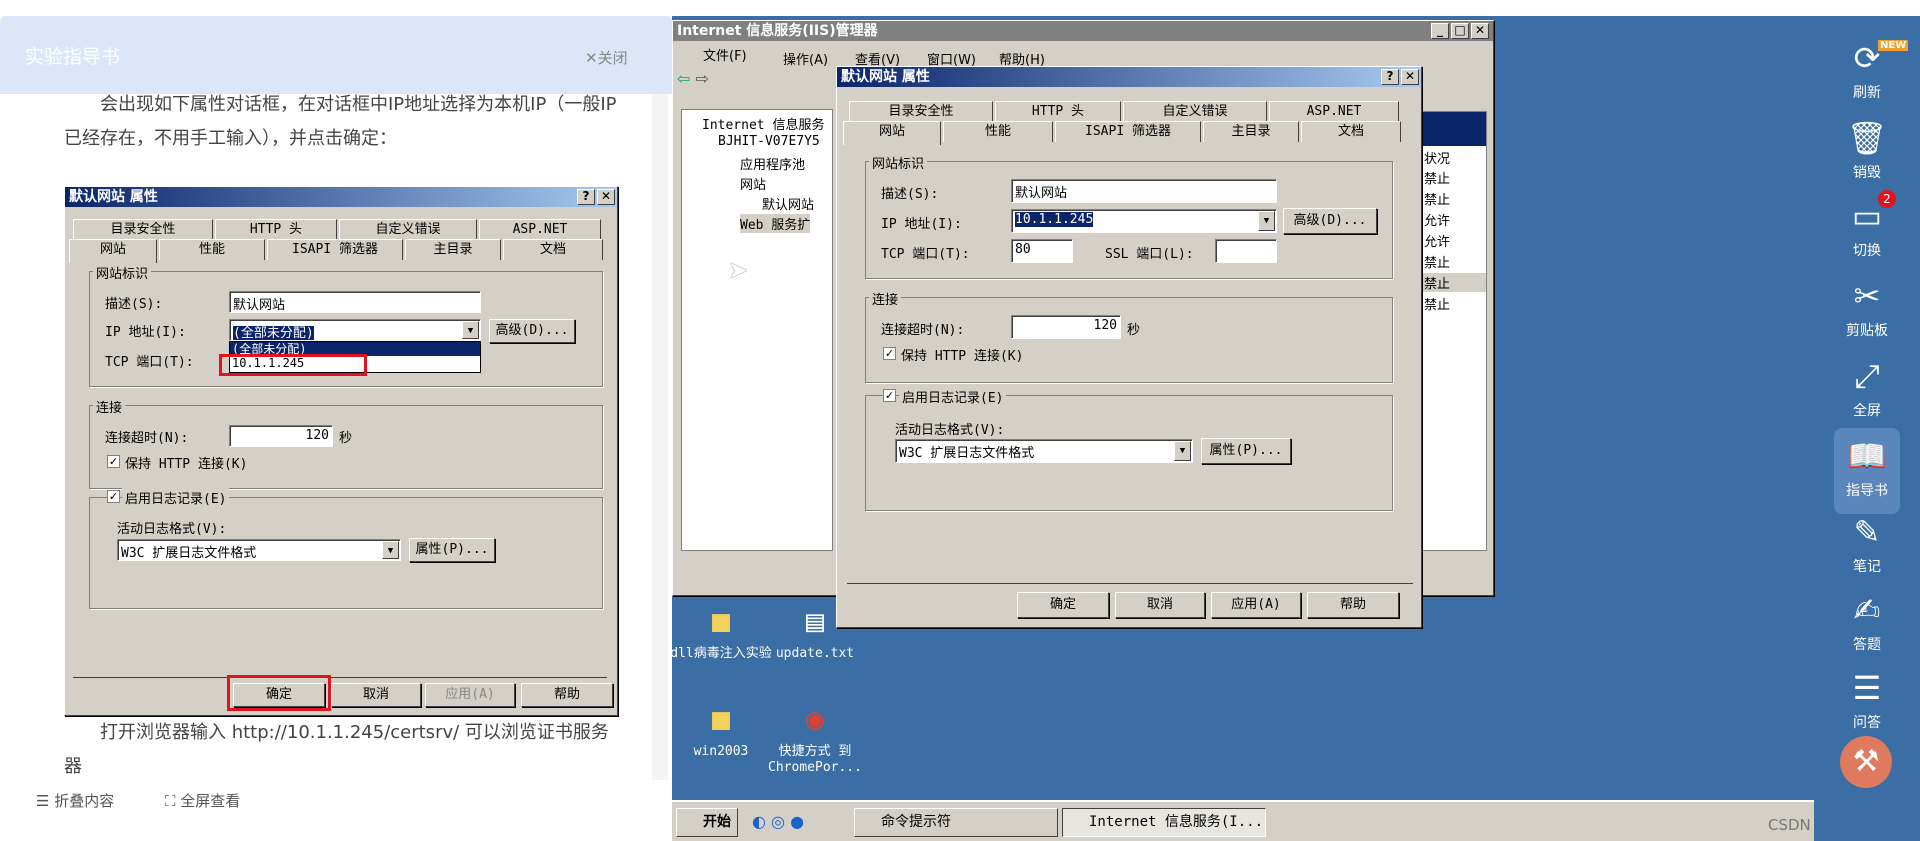 The height and width of the screenshot is (841, 1920). Describe the element at coordinates (1866, 762) in the screenshot. I see `tools-icon: ⚒` at that location.